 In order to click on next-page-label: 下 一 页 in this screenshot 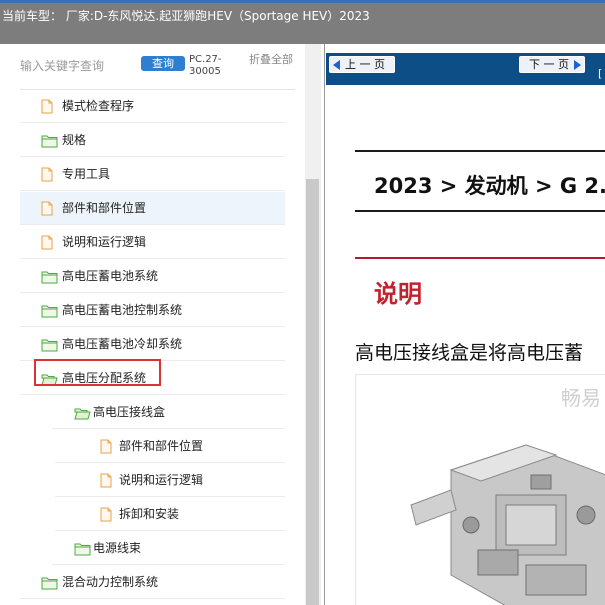, I will do `click(549, 64)`.